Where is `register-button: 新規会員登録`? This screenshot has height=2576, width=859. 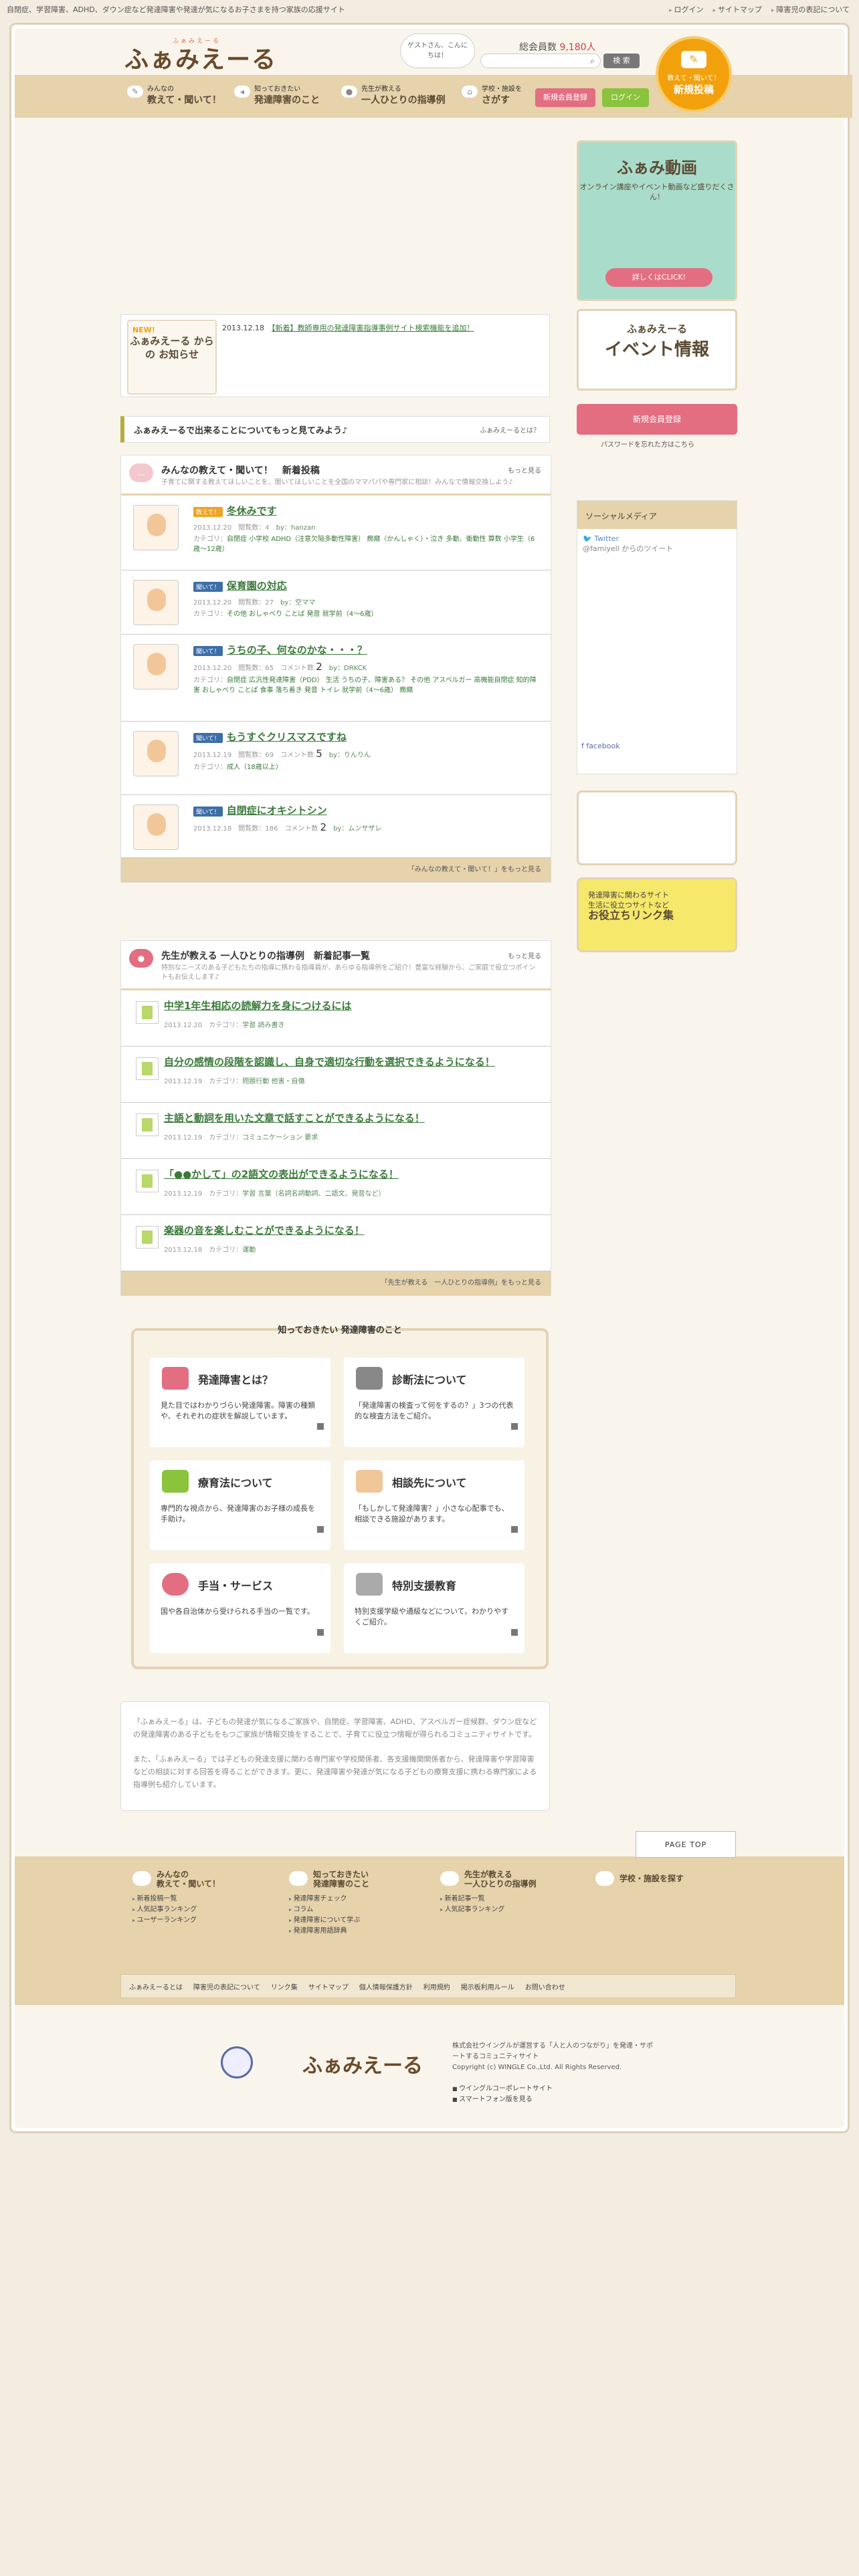 register-button: 新規会員登録 is located at coordinates (565, 98).